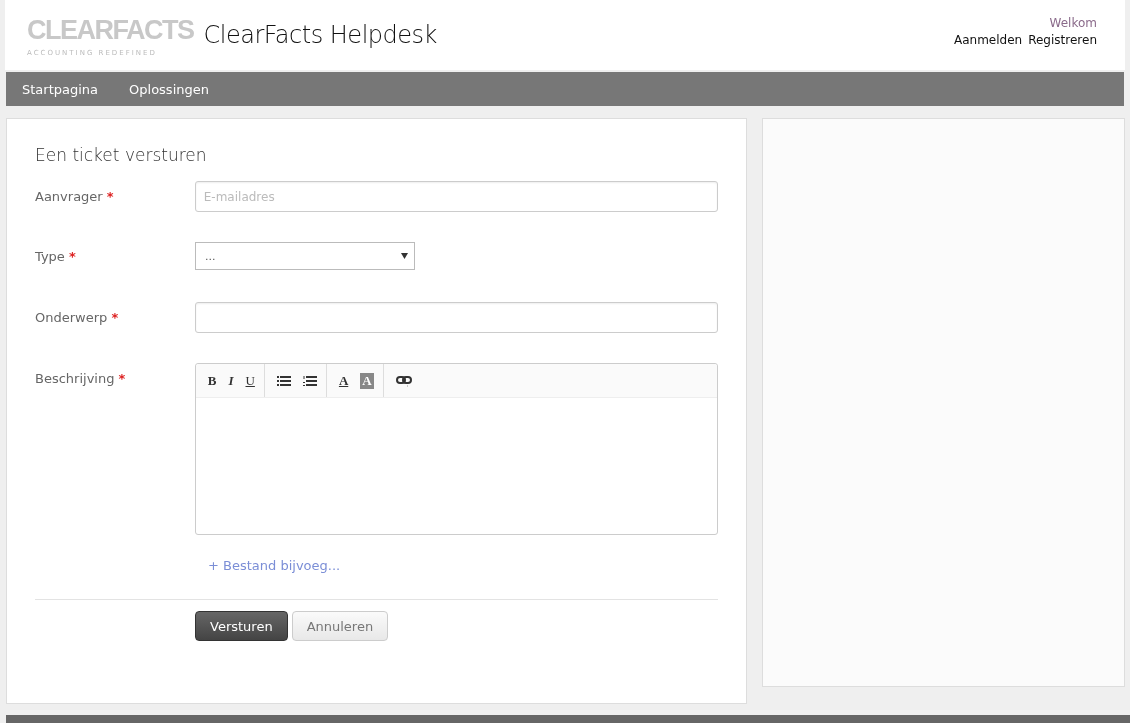  I want to click on numbered-list-icon, so click(309, 380).